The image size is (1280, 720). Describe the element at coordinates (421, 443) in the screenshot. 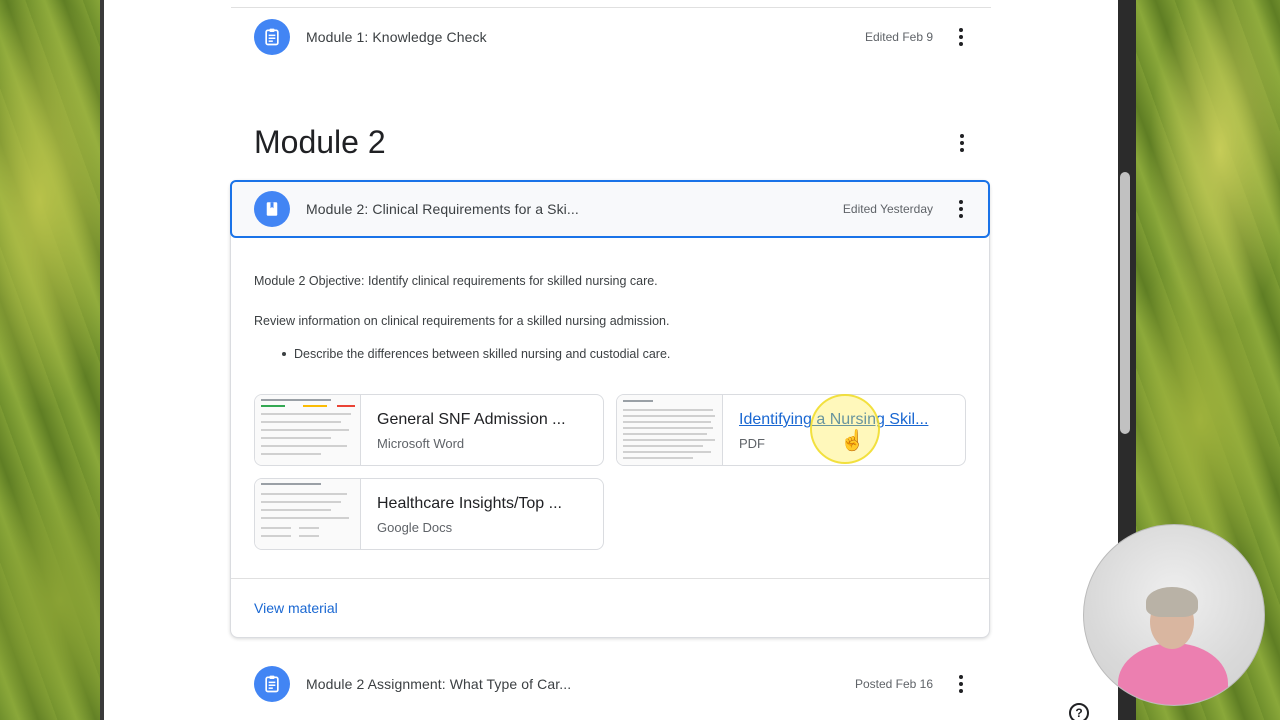

I see `attachment-type: Microsoft Word` at that location.